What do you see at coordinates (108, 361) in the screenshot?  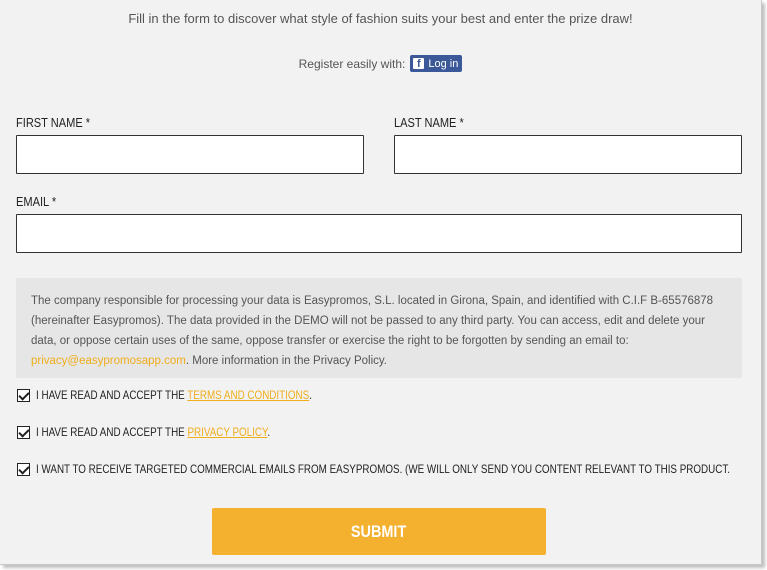 I see `privacy-email-link: privacy@easypromosapp.com` at bounding box center [108, 361].